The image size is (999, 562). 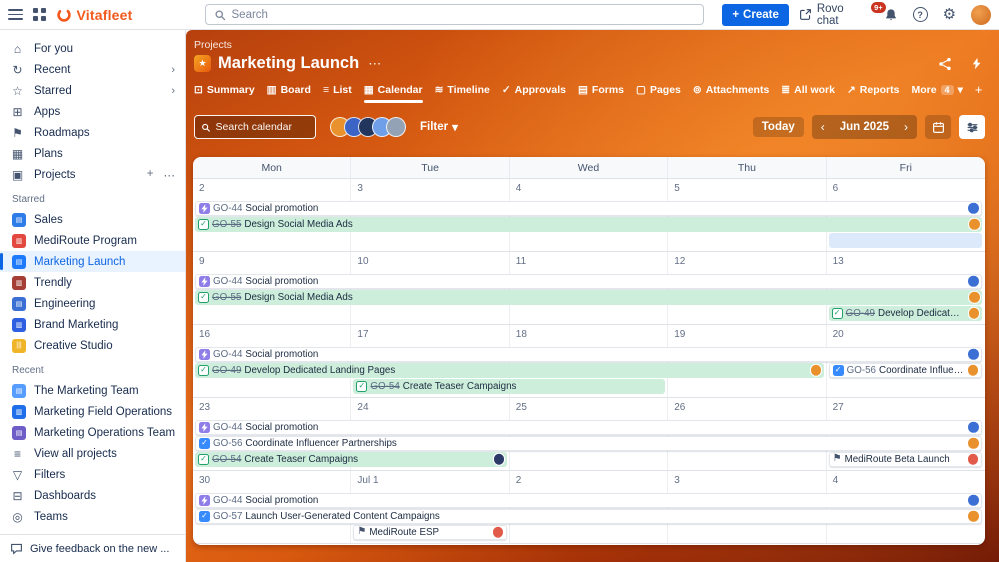 I want to click on tab-calendar: ▦ Calendar, so click(x=393, y=93).